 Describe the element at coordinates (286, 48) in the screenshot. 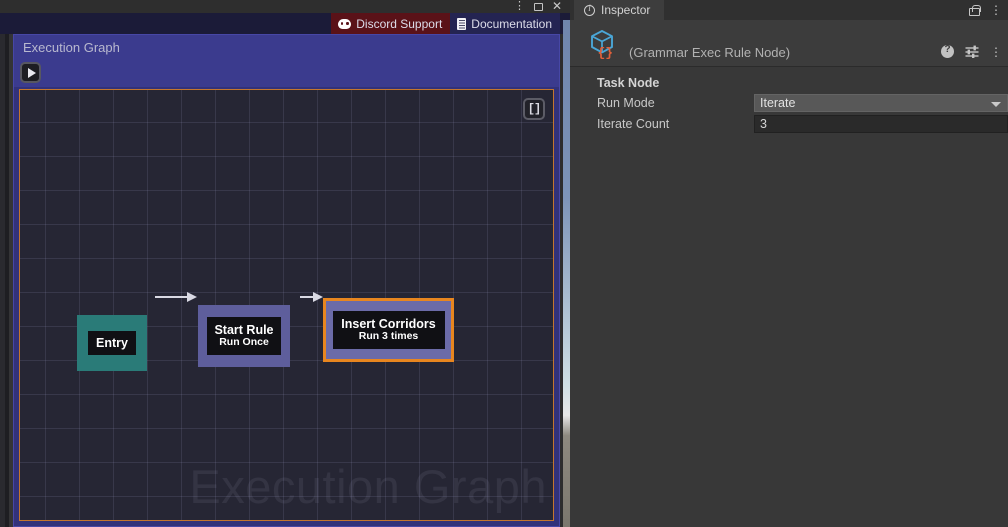

I see `panel-title-bar: Execution Graph` at that location.